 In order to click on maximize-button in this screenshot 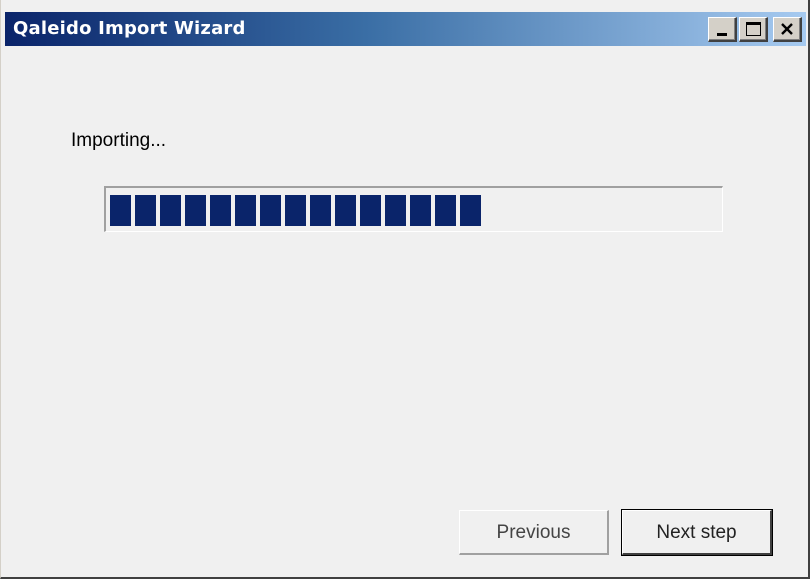, I will do `click(753, 29)`.